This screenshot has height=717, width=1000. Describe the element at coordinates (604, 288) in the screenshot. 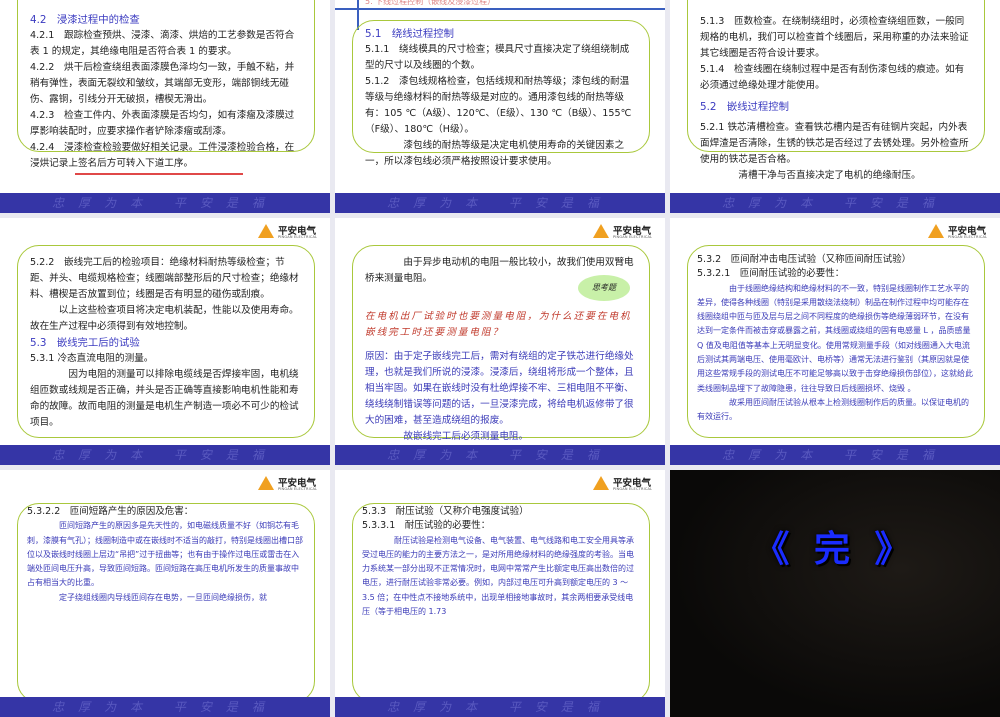

I see `thought-bubble: 思考题` at that location.